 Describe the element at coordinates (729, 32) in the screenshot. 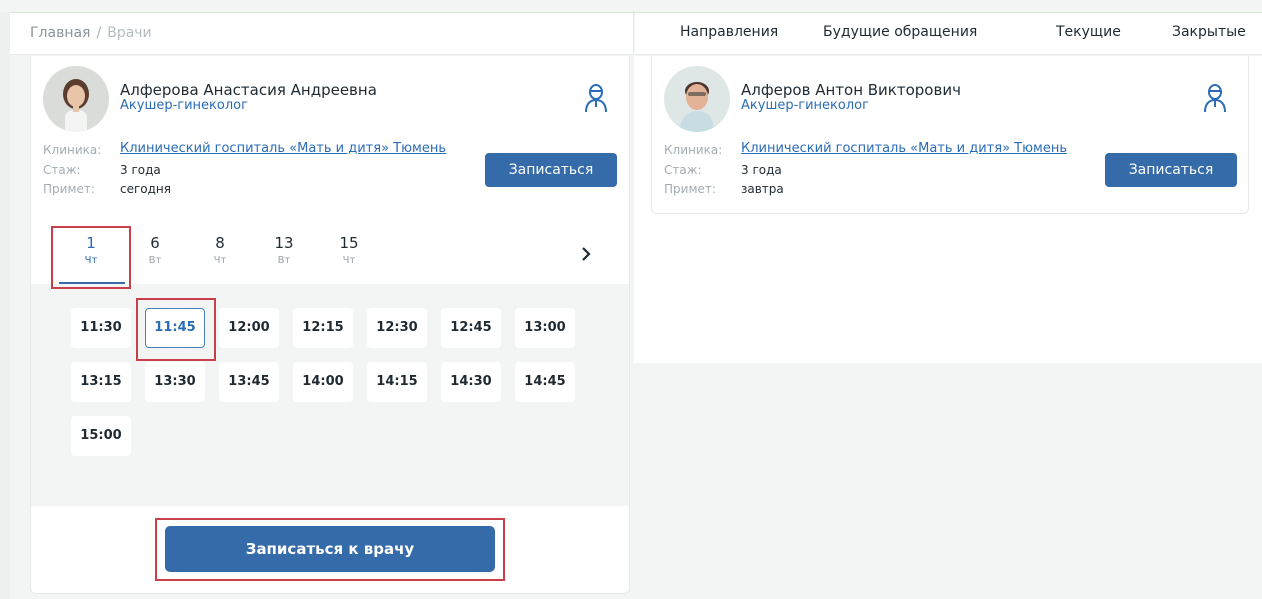

I see `tab-referrals: Направления` at that location.